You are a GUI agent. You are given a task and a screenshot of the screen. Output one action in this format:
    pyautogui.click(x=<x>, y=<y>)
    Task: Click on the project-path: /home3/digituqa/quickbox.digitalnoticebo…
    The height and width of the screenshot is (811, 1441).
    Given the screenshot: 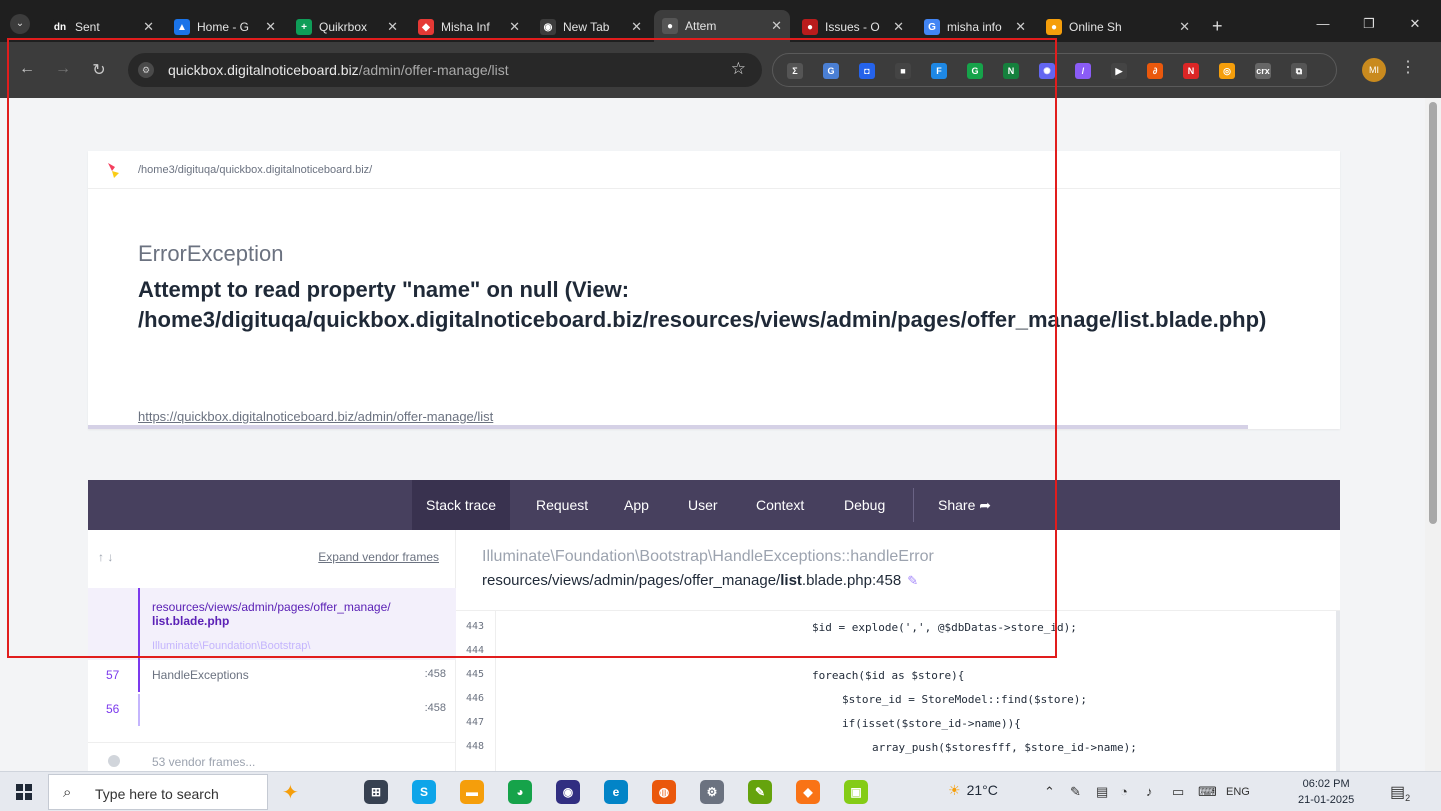 What is the action you would take?
    pyautogui.click(x=255, y=169)
    